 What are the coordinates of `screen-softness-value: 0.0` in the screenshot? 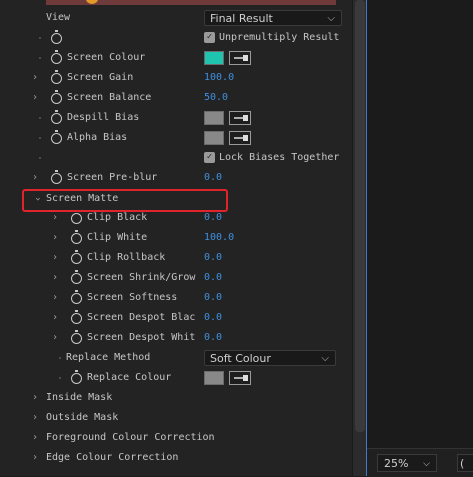 It's located at (213, 298).